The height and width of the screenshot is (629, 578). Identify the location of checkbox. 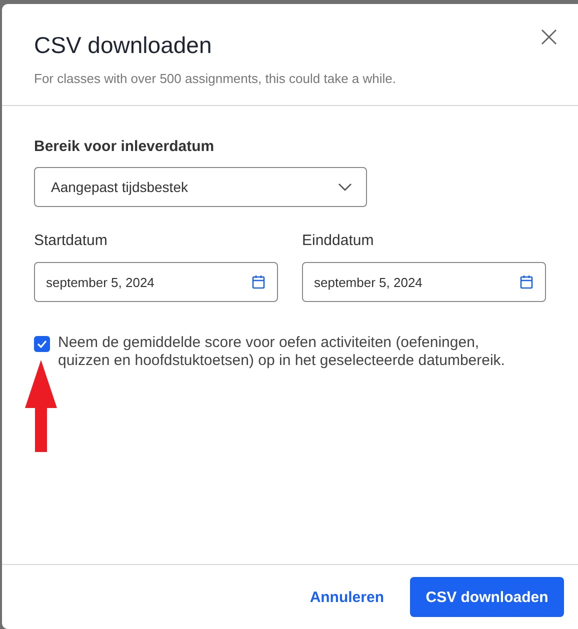
(42, 344).